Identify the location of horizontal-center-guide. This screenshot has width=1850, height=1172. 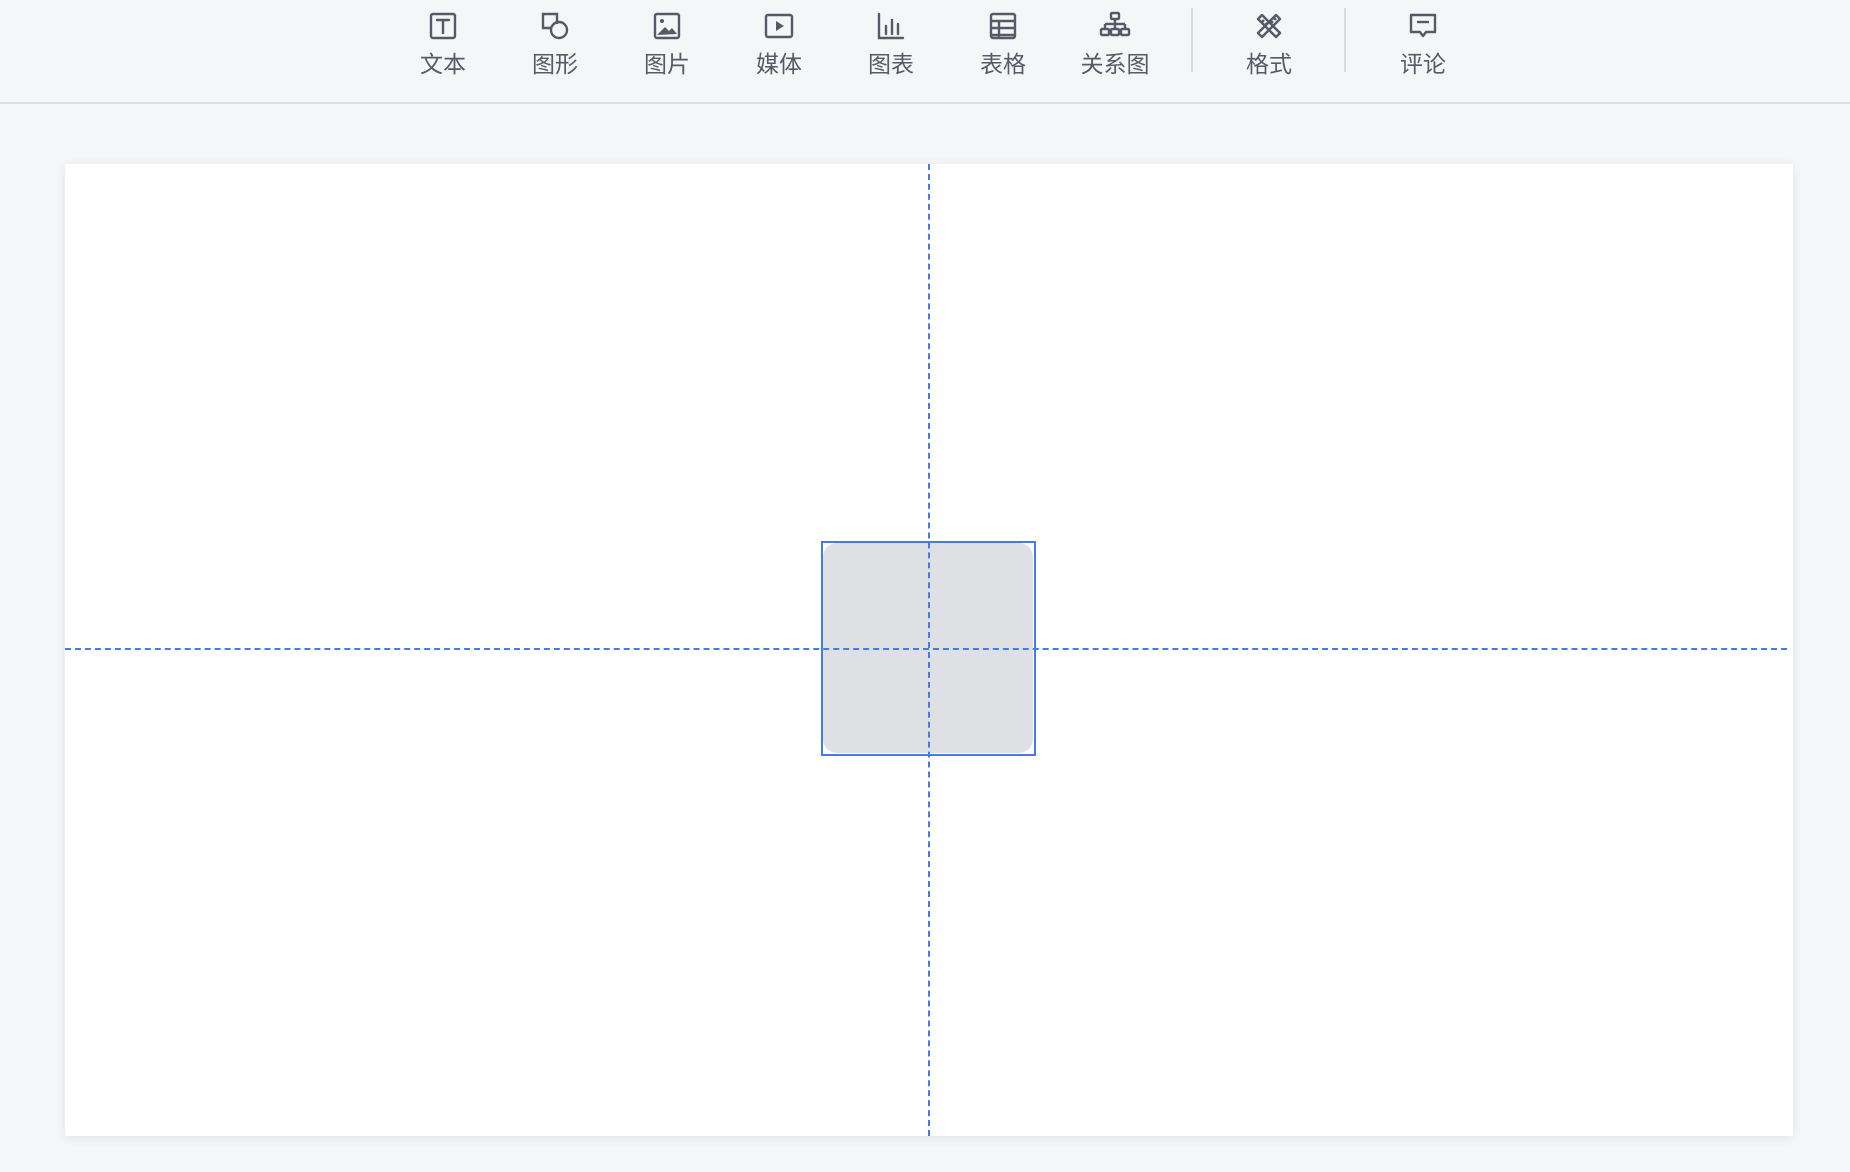
(926, 649).